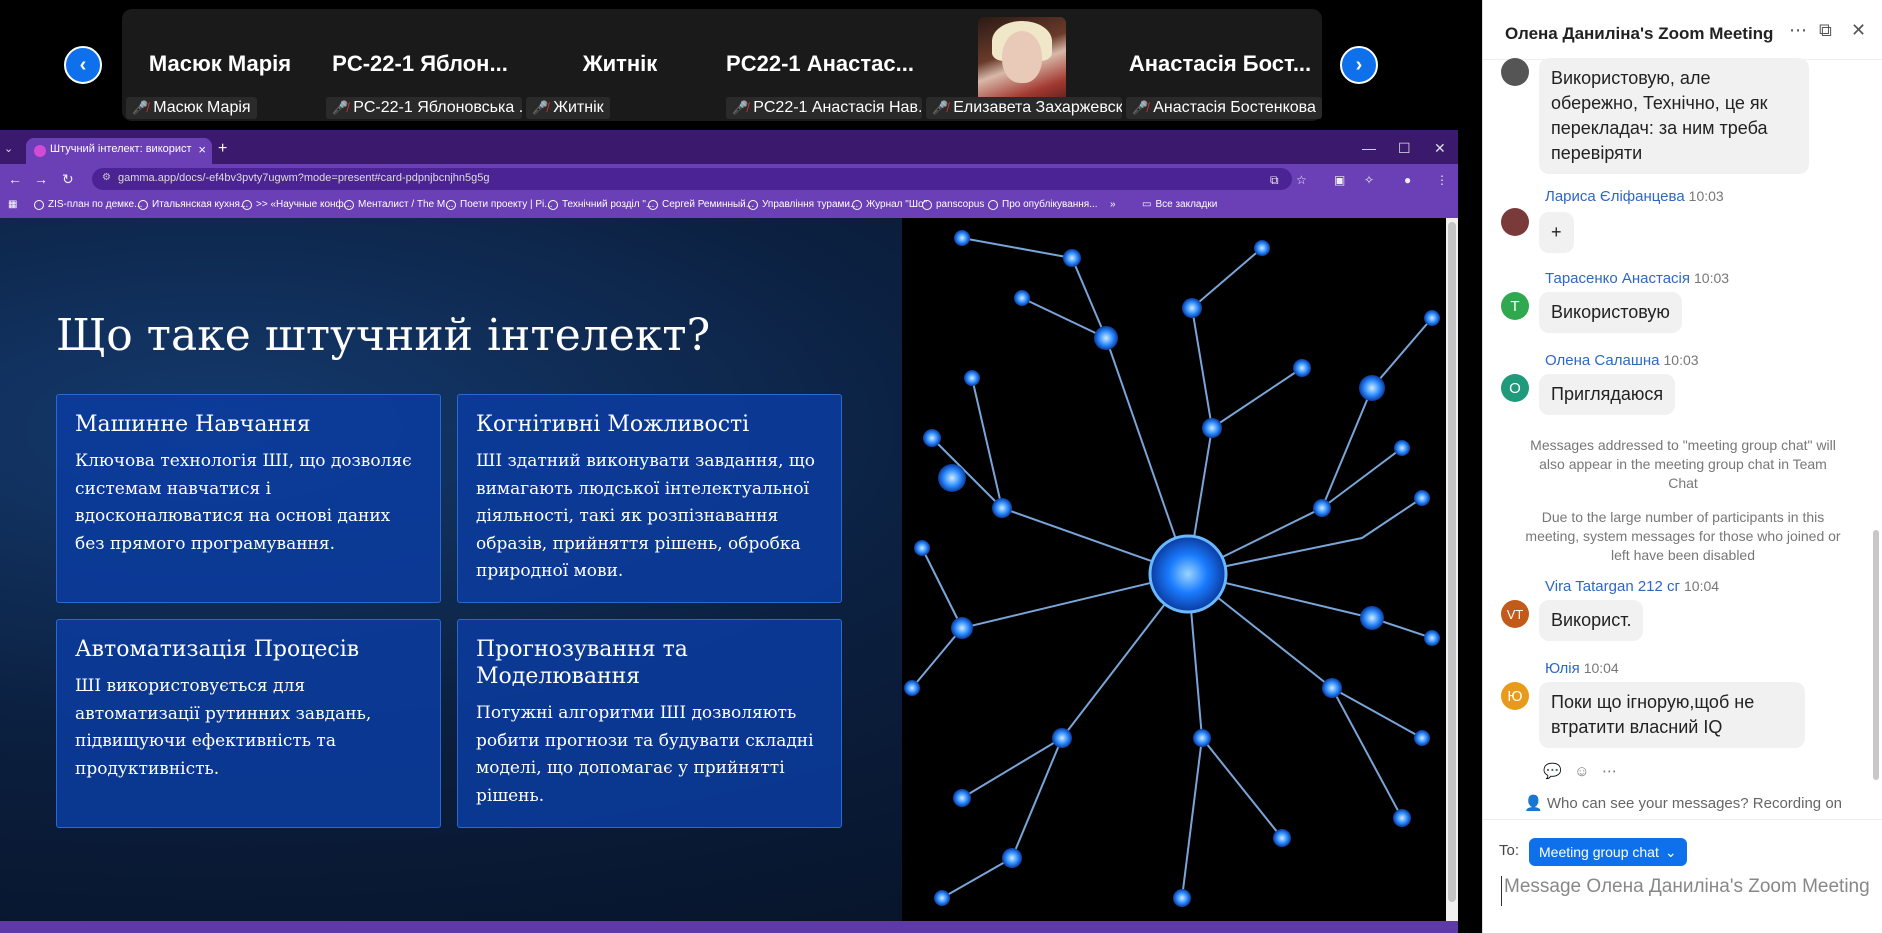  What do you see at coordinates (68, 179) in the screenshot?
I see `reload-icon: ↻` at bounding box center [68, 179].